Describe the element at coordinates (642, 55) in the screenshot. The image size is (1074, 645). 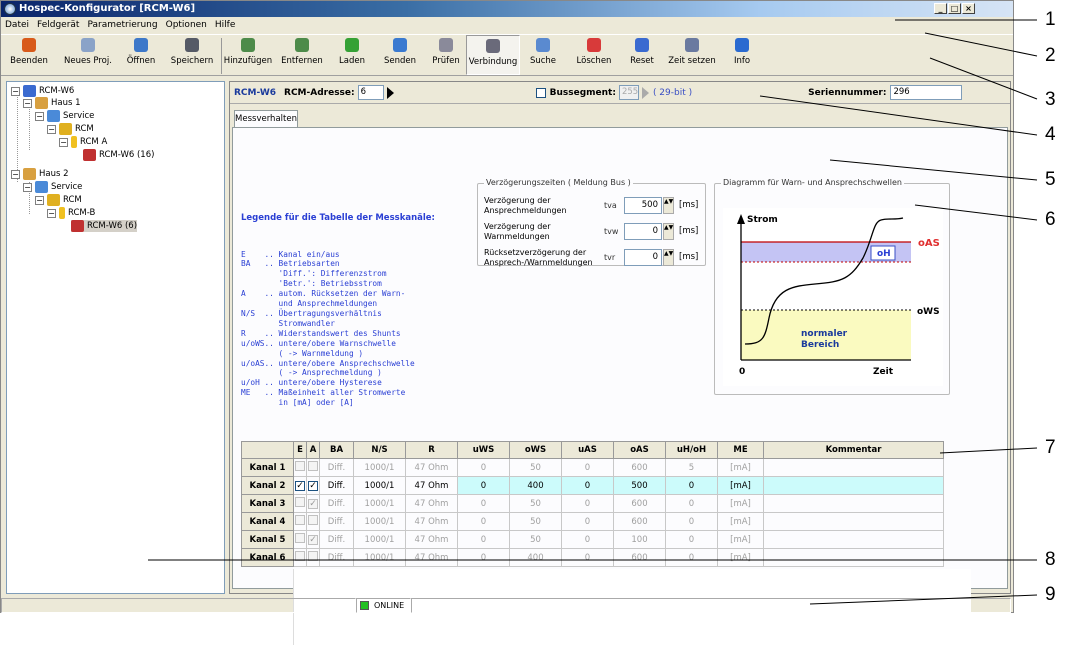
I see `toolbar-button-12: Reset` at that location.